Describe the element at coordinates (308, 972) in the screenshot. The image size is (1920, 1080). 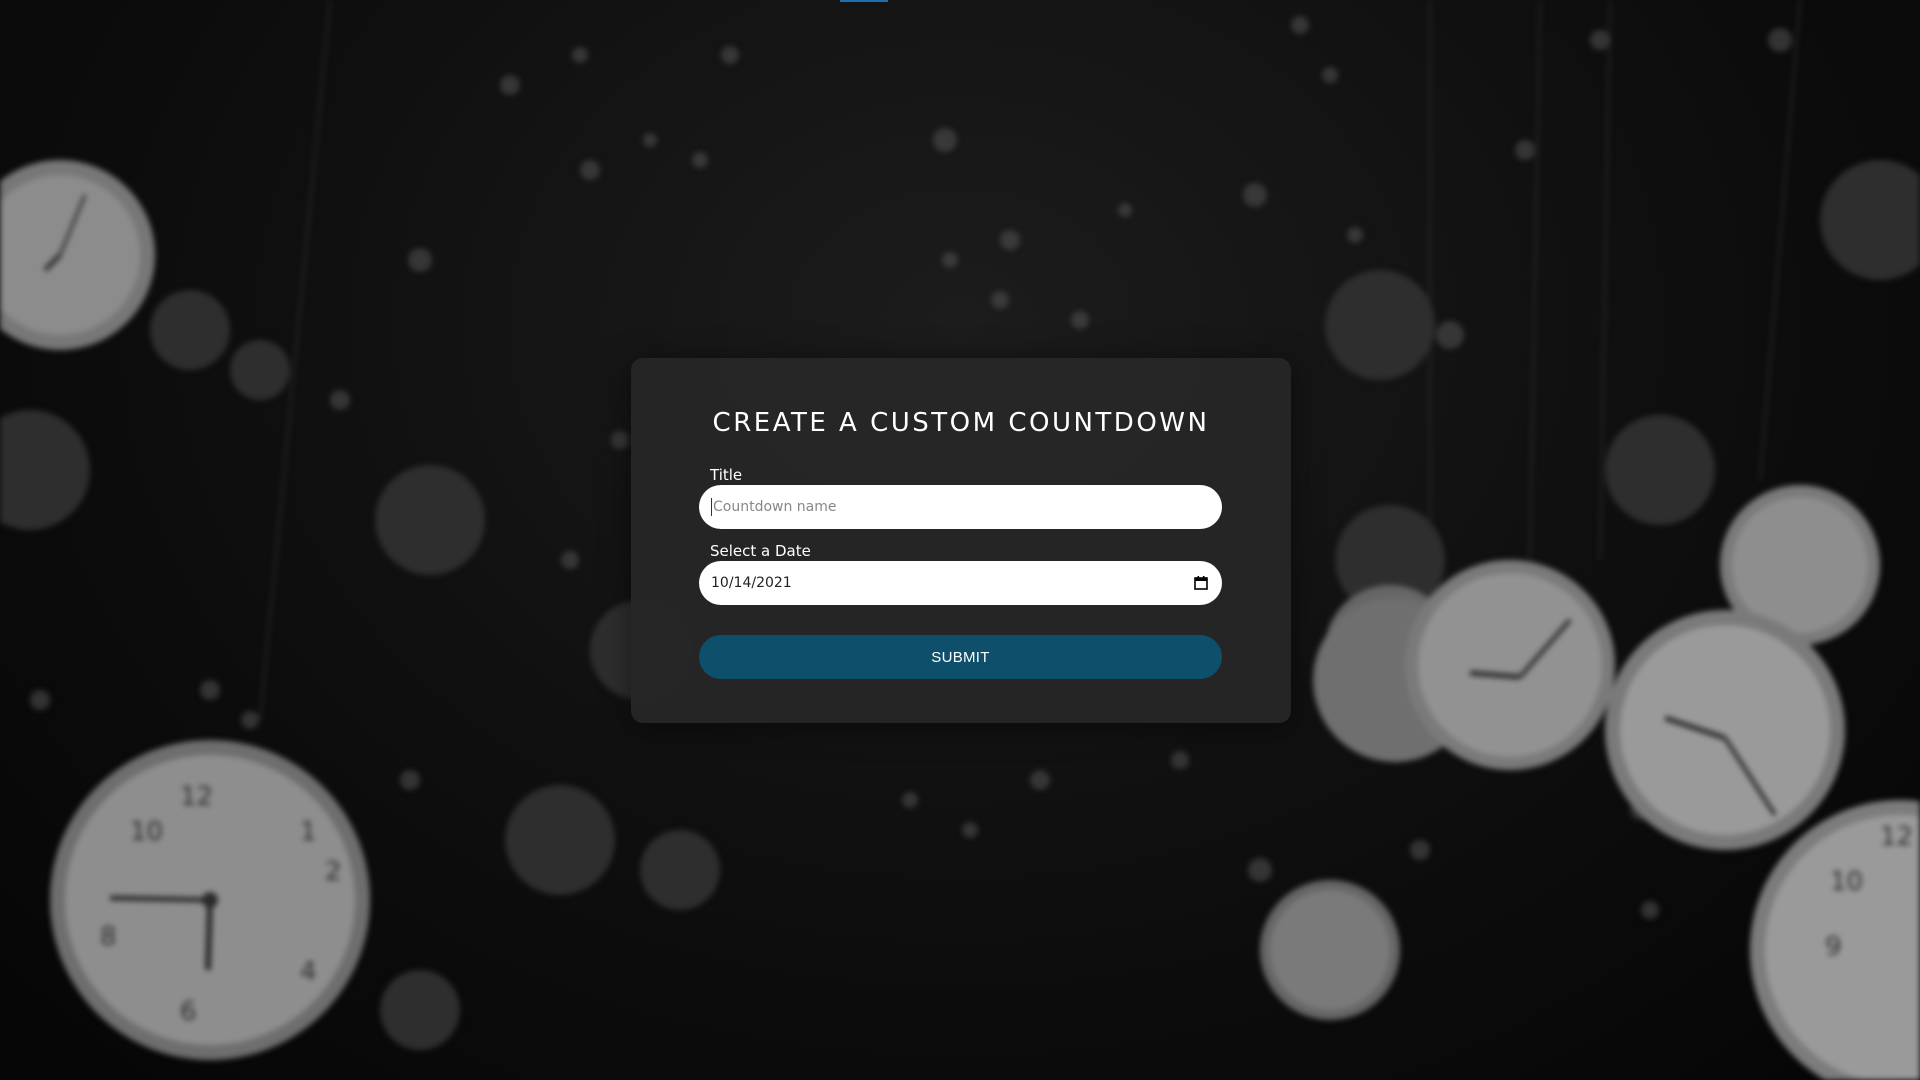
I see `svg-text: 4` at that location.